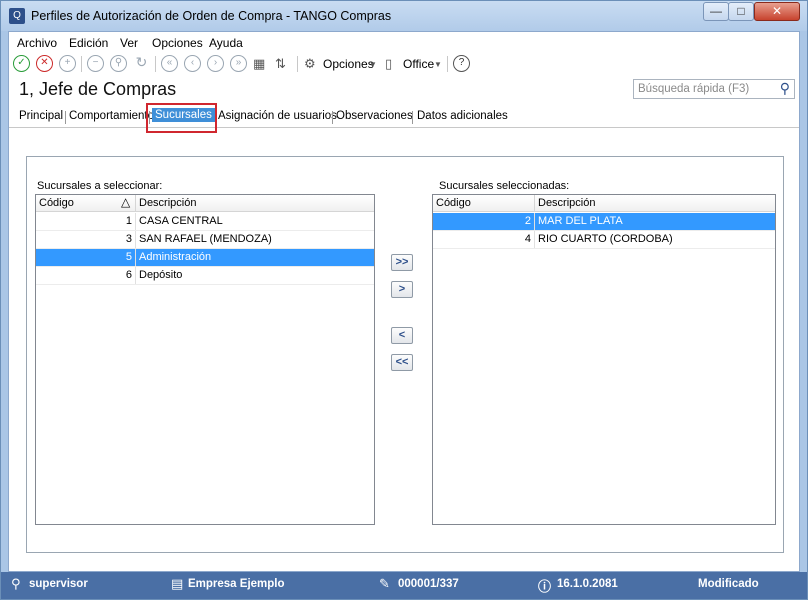  What do you see at coordinates (741, 11) in the screenshot?
I see `maximize-button: □` at bounding box center [741, 11].